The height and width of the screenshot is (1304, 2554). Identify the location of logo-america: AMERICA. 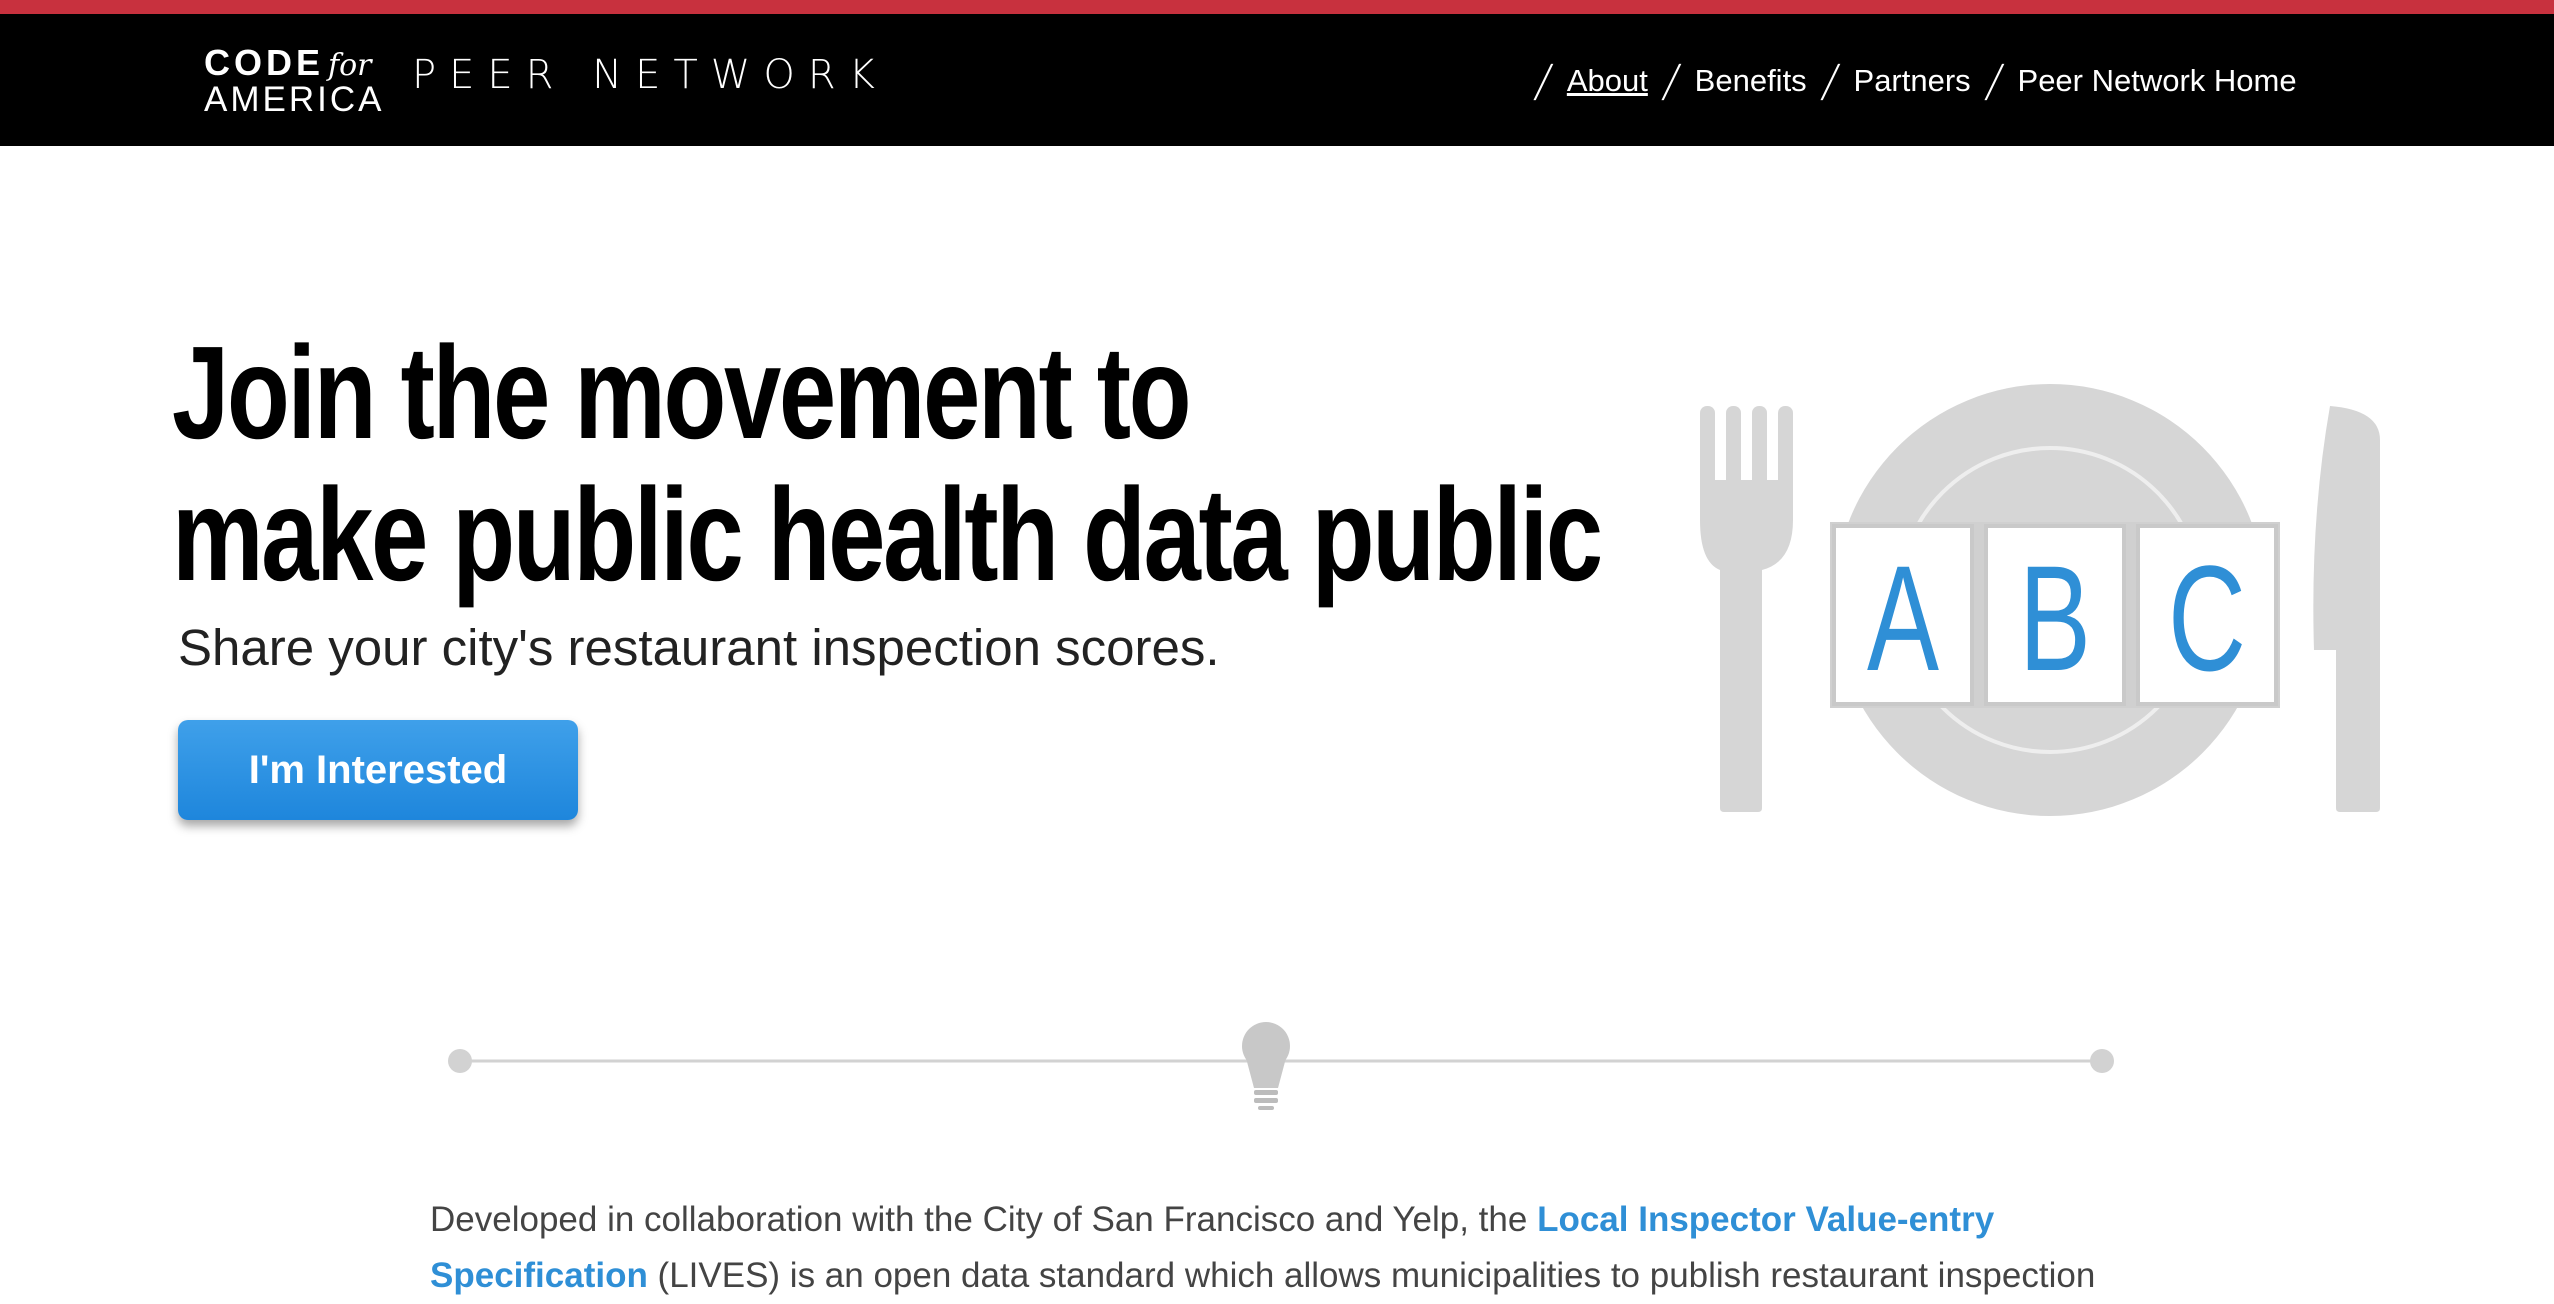
(294, 99).